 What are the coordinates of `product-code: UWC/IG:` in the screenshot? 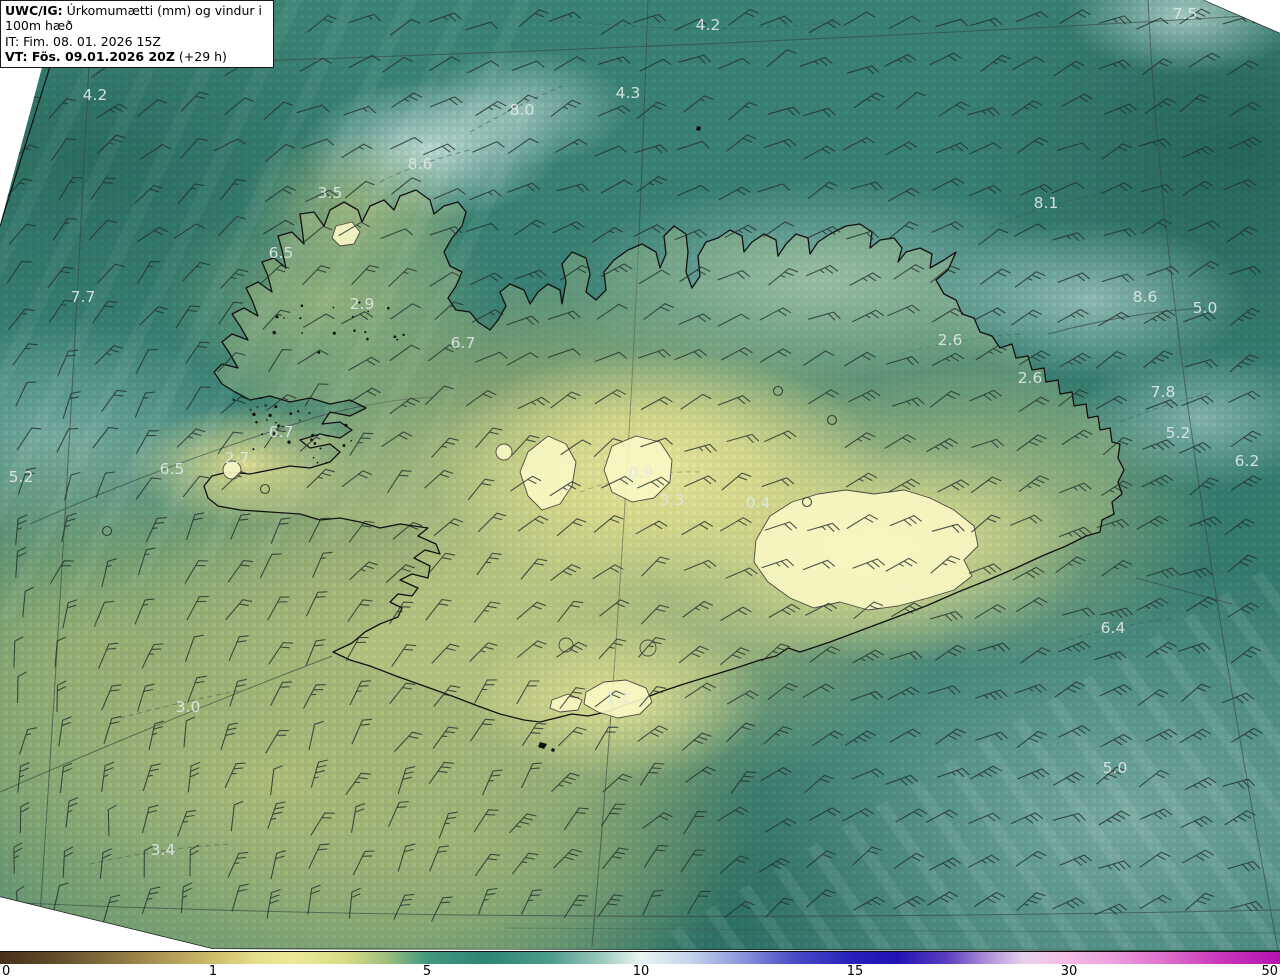 It's located at (34, 10).